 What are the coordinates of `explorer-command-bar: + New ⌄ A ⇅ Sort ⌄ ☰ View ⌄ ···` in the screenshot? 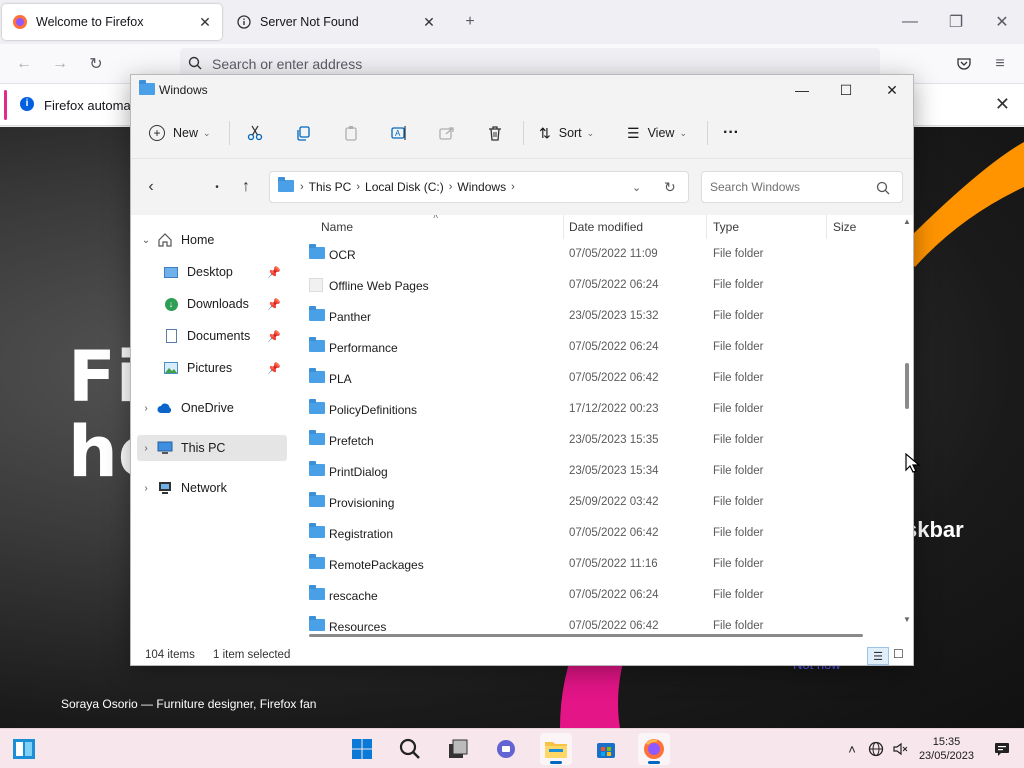 It's located at (522, 132).